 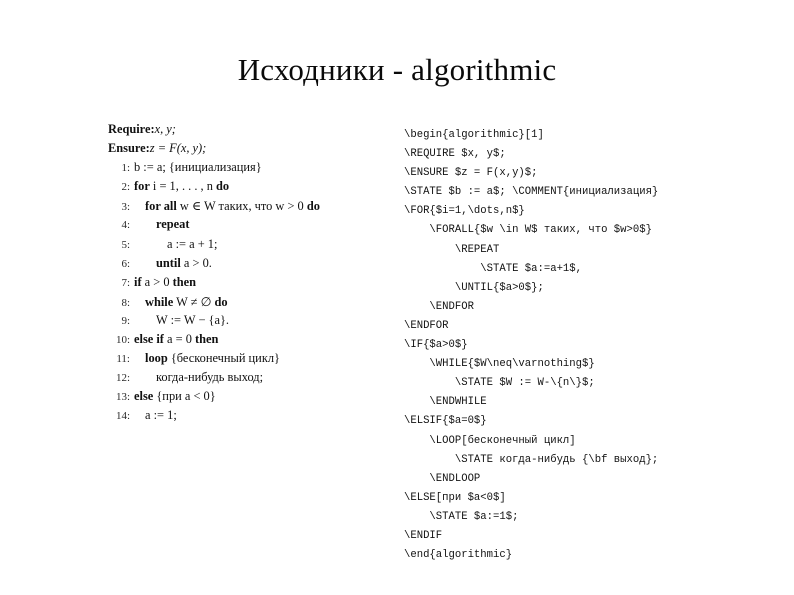 What do you see at coordinates (212, 358) in the screenshot?
I see `algorithm-line-text: loop {бесконечный цикл}` at bounding box center [212, 358].